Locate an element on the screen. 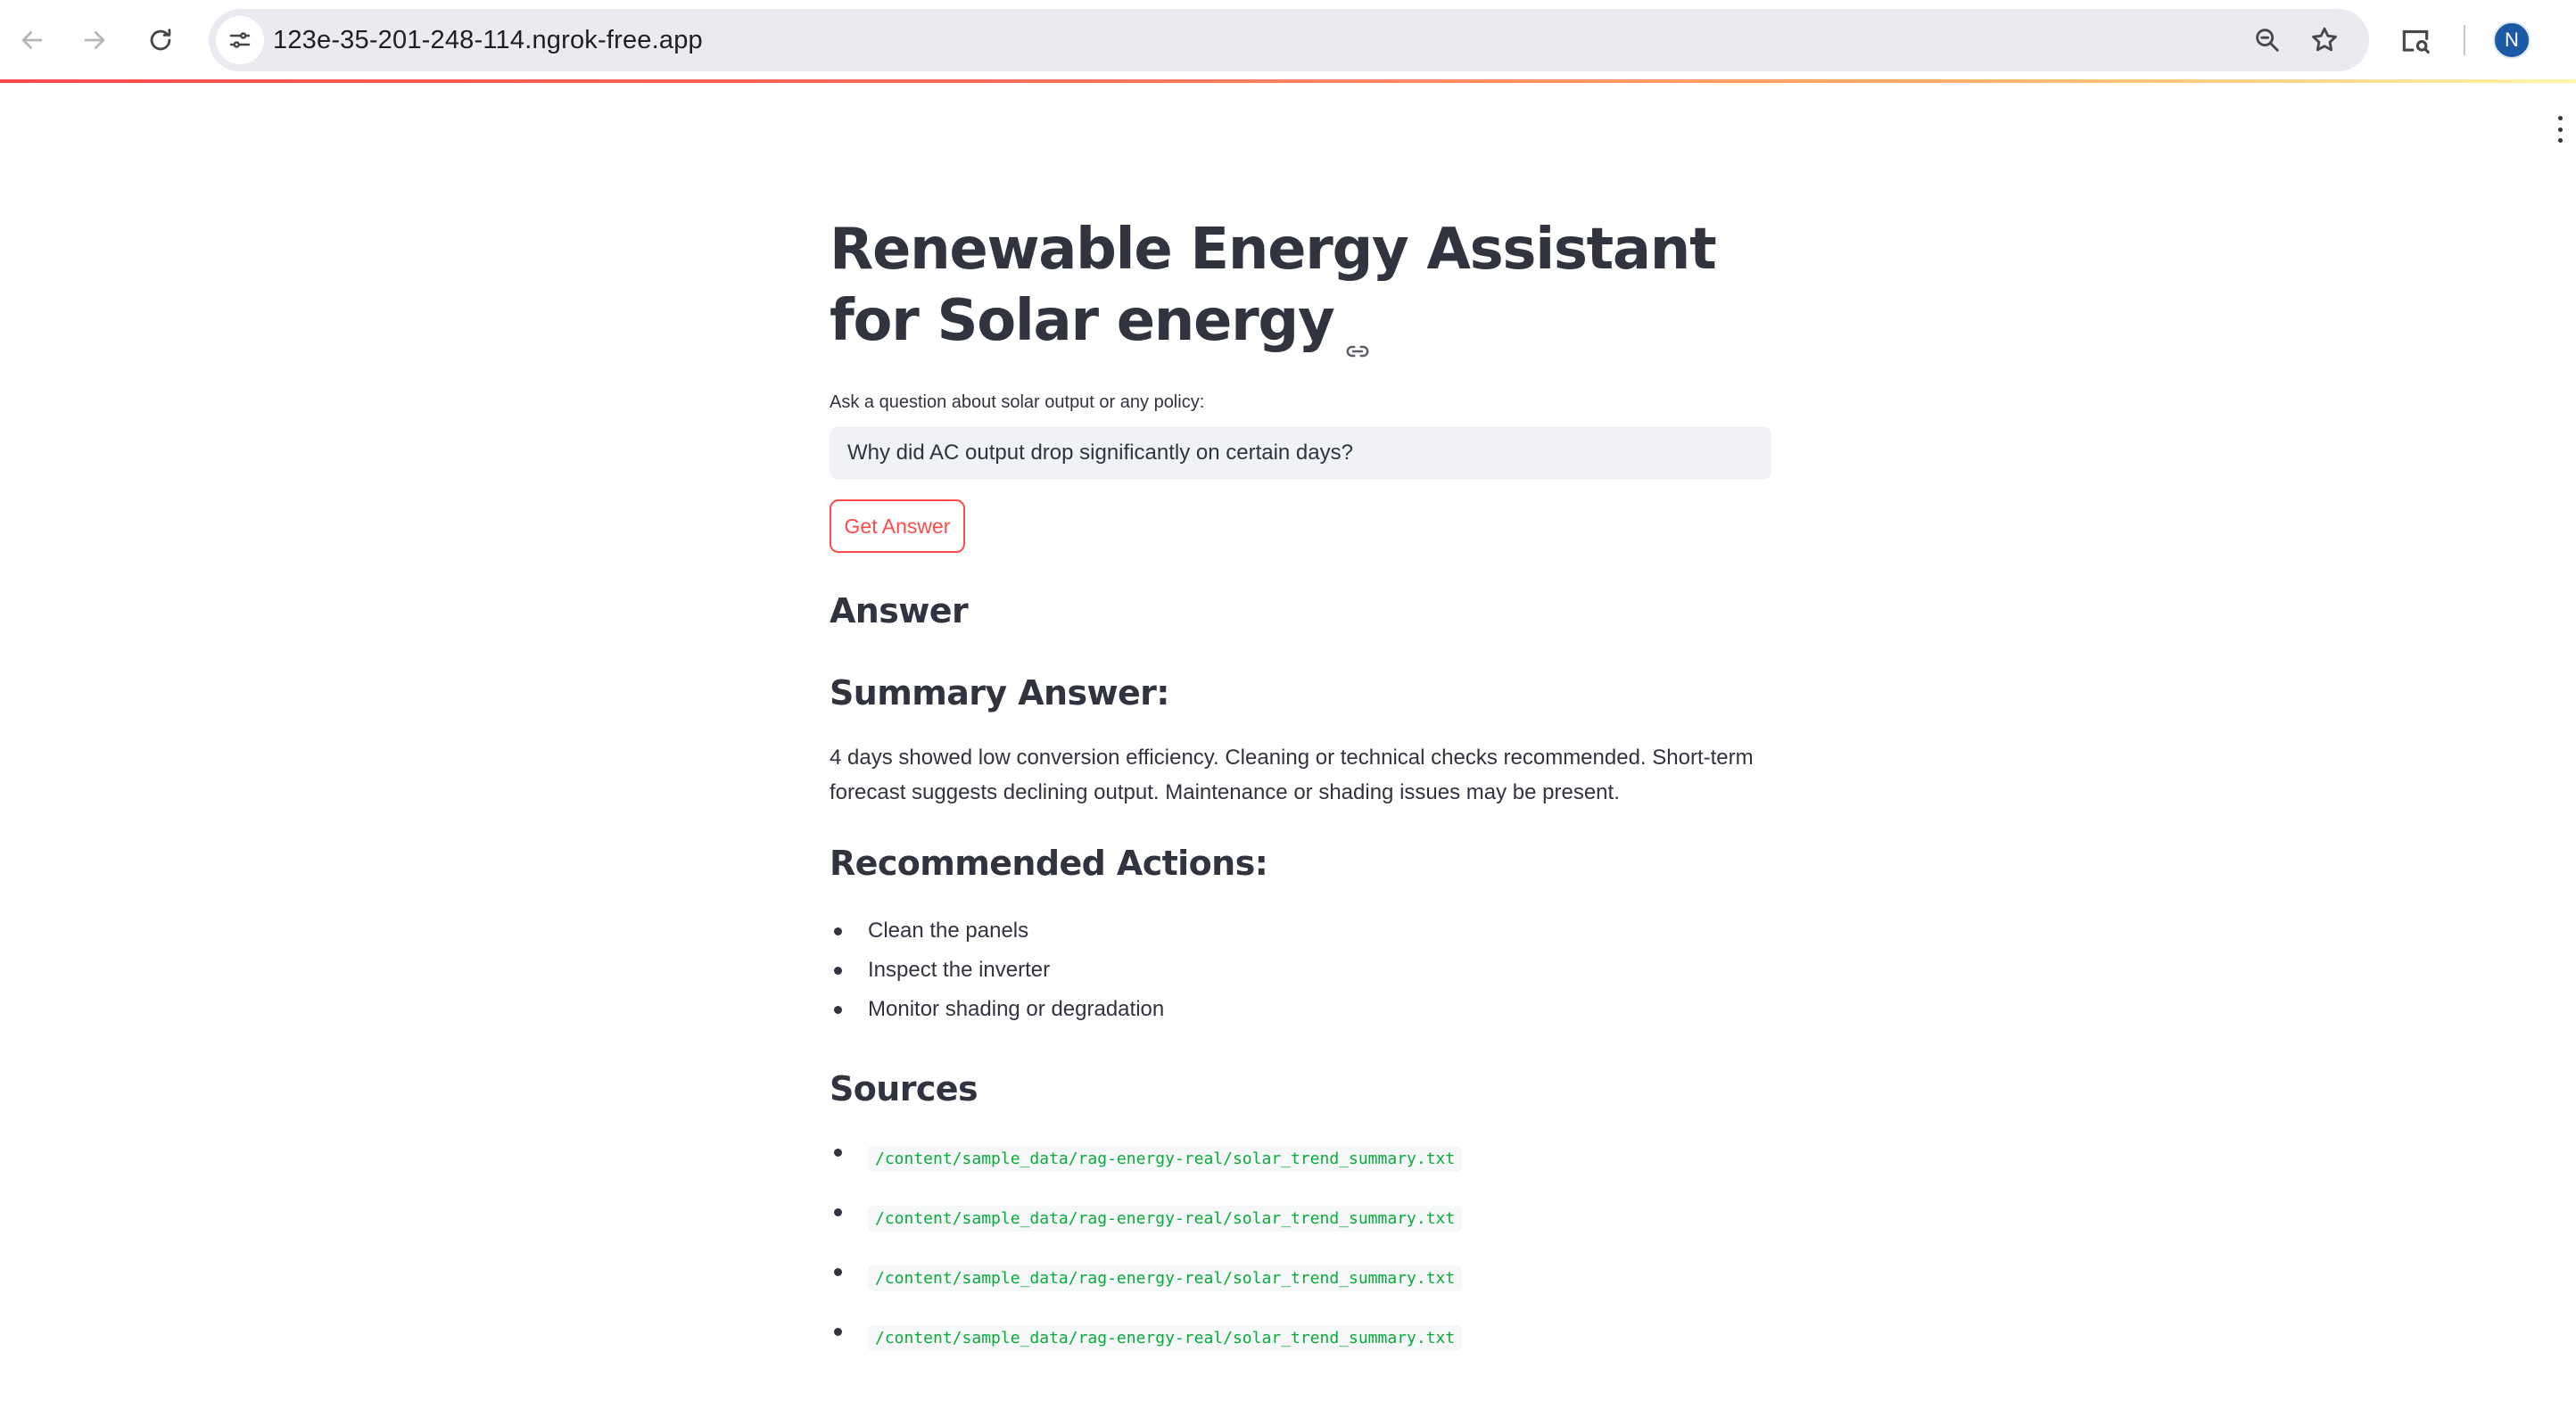 The image size is (2576, 1409). avatar: N is located at coordinates (2512, 40).